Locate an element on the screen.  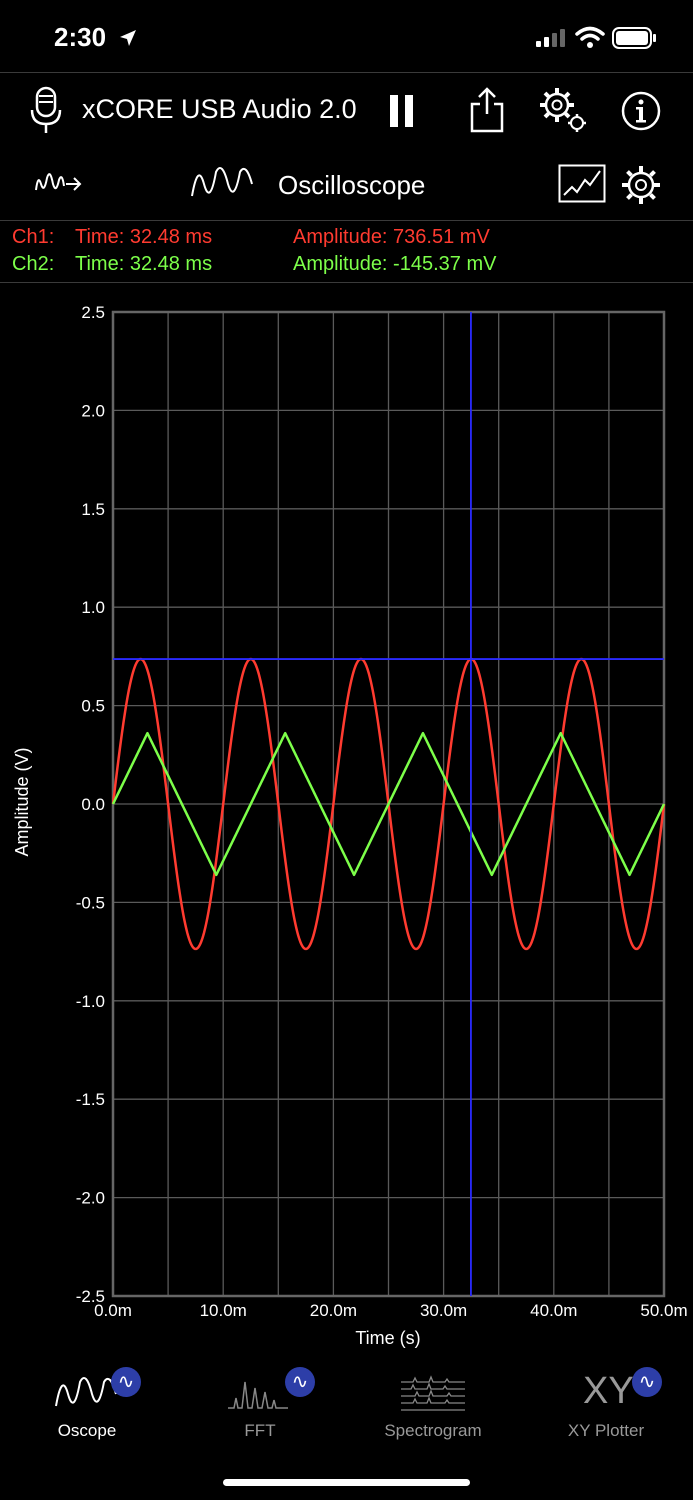
y-tick-label: 2.0 is located at coordinates (93, 410).